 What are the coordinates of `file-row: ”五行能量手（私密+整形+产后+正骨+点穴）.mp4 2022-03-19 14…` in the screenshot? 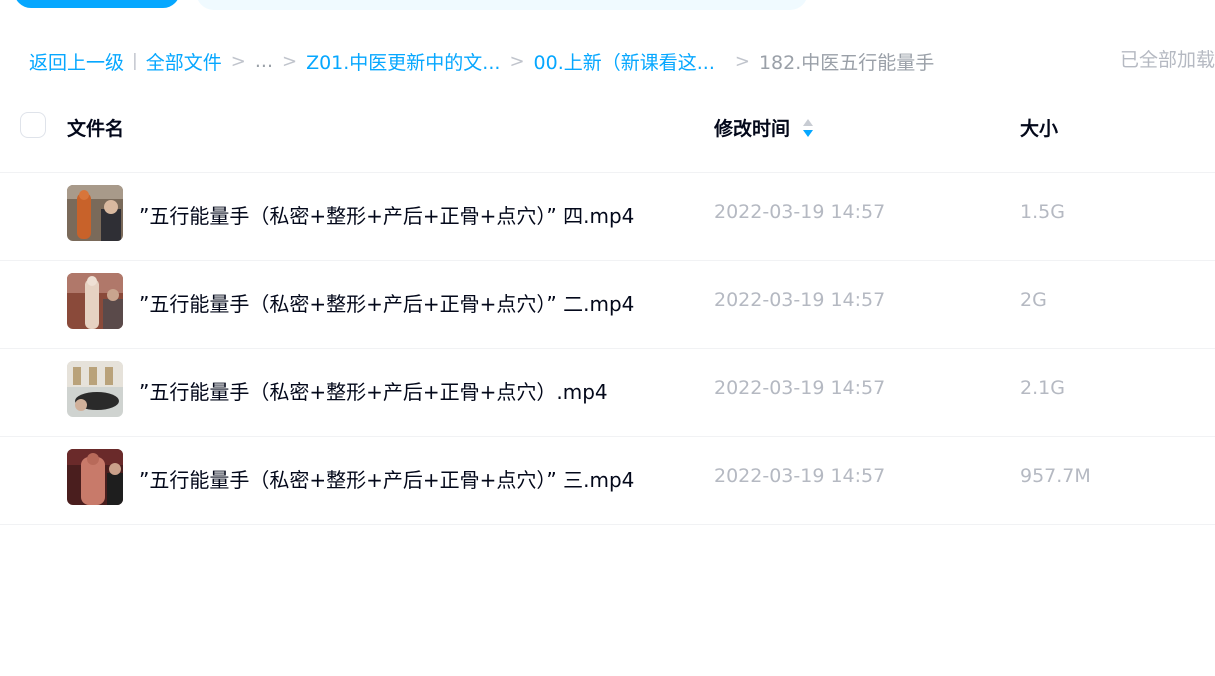 It's located at (607, 393).